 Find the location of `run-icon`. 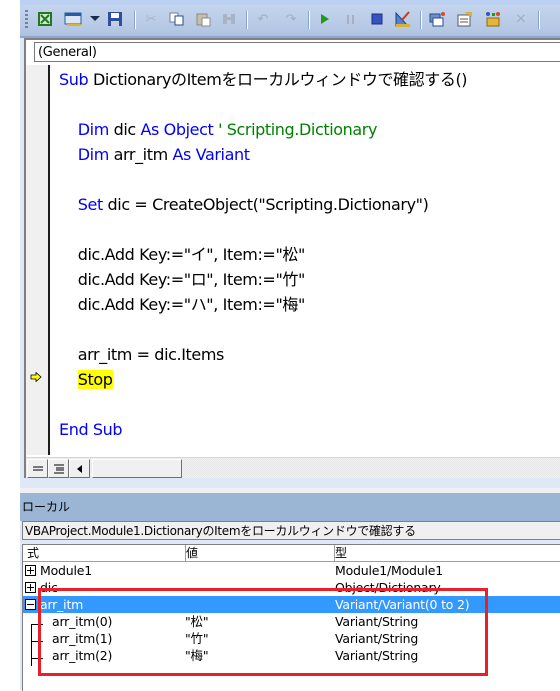

run-icon is located at coordinates (325, 19).